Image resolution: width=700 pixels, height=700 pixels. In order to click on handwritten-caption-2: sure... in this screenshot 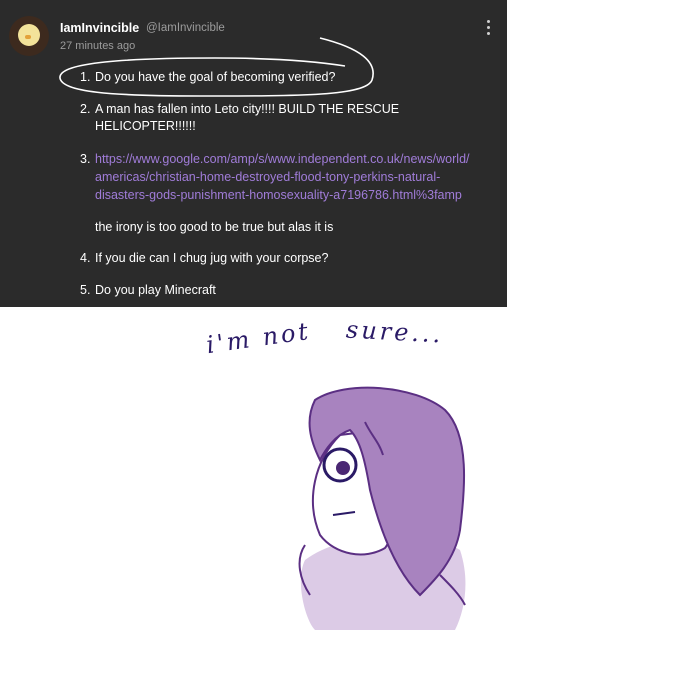, I will do `click(395, 332)`.